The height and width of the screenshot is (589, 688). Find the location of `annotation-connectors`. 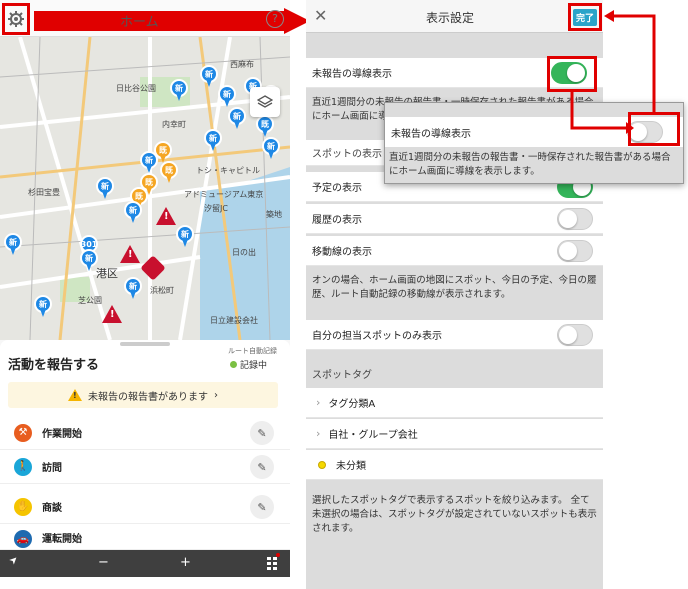

annotation-connectors is located at coordinates (613, 72).